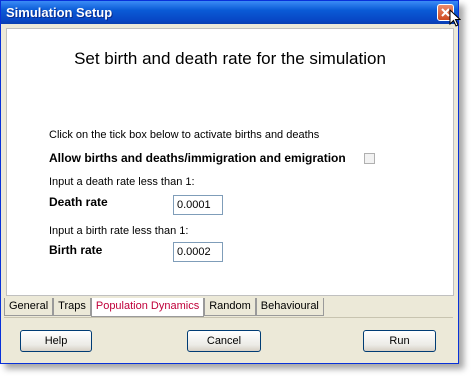  I want to click on tab-traps: Traps, so click(72, 307).